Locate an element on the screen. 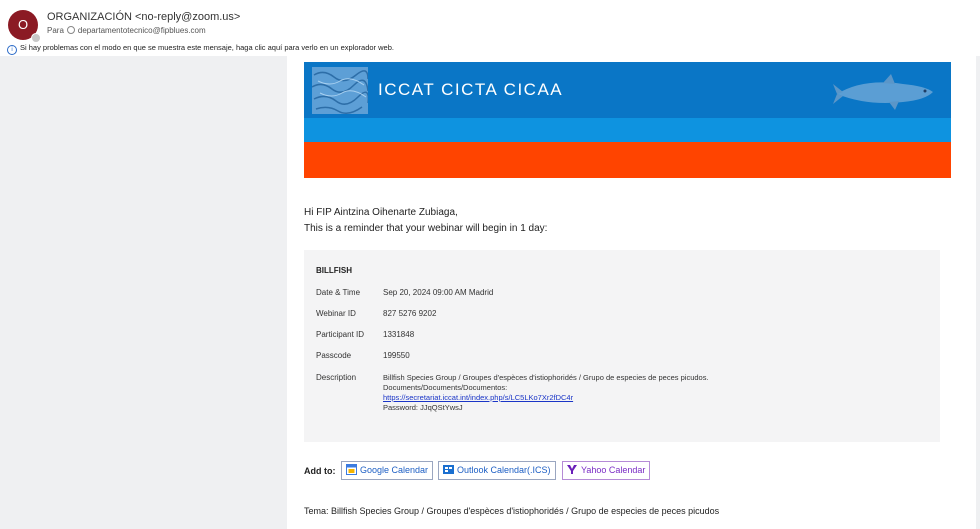 The height and width of the screenshot is (529, 980). banner: ICCAT CICTA CICAA is located at coordinates (627, 102).